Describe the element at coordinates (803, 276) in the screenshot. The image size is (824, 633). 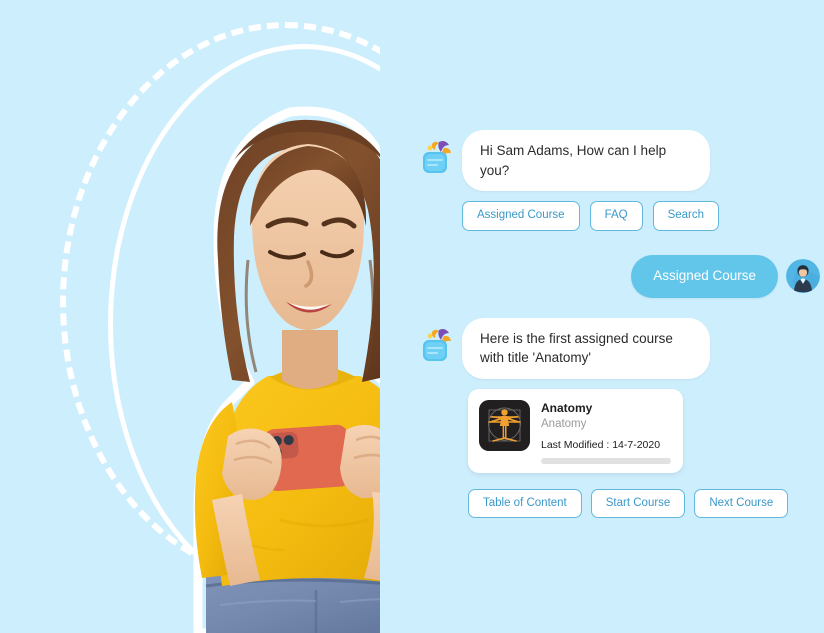
I see `user-avatar-icon` at that location.